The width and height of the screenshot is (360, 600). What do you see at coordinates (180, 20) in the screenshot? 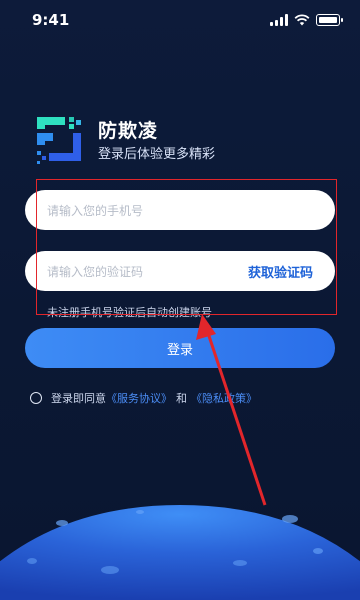
I see `status-bar: 9:41` at bounding box center [180, 20].